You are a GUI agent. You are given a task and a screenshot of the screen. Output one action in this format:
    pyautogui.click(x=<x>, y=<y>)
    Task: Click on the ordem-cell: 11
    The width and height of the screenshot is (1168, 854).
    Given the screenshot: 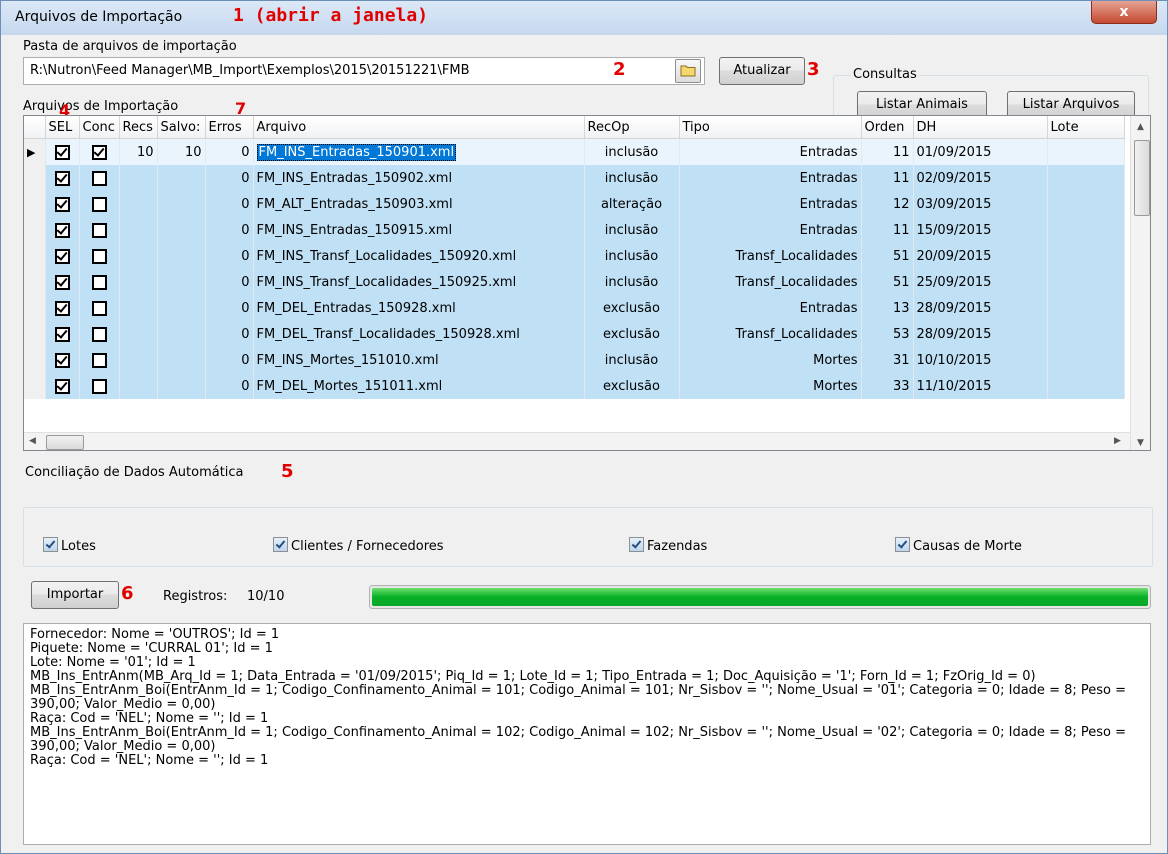 What is the action you would take?
    pyautogui.click(x=887, y=230)
    